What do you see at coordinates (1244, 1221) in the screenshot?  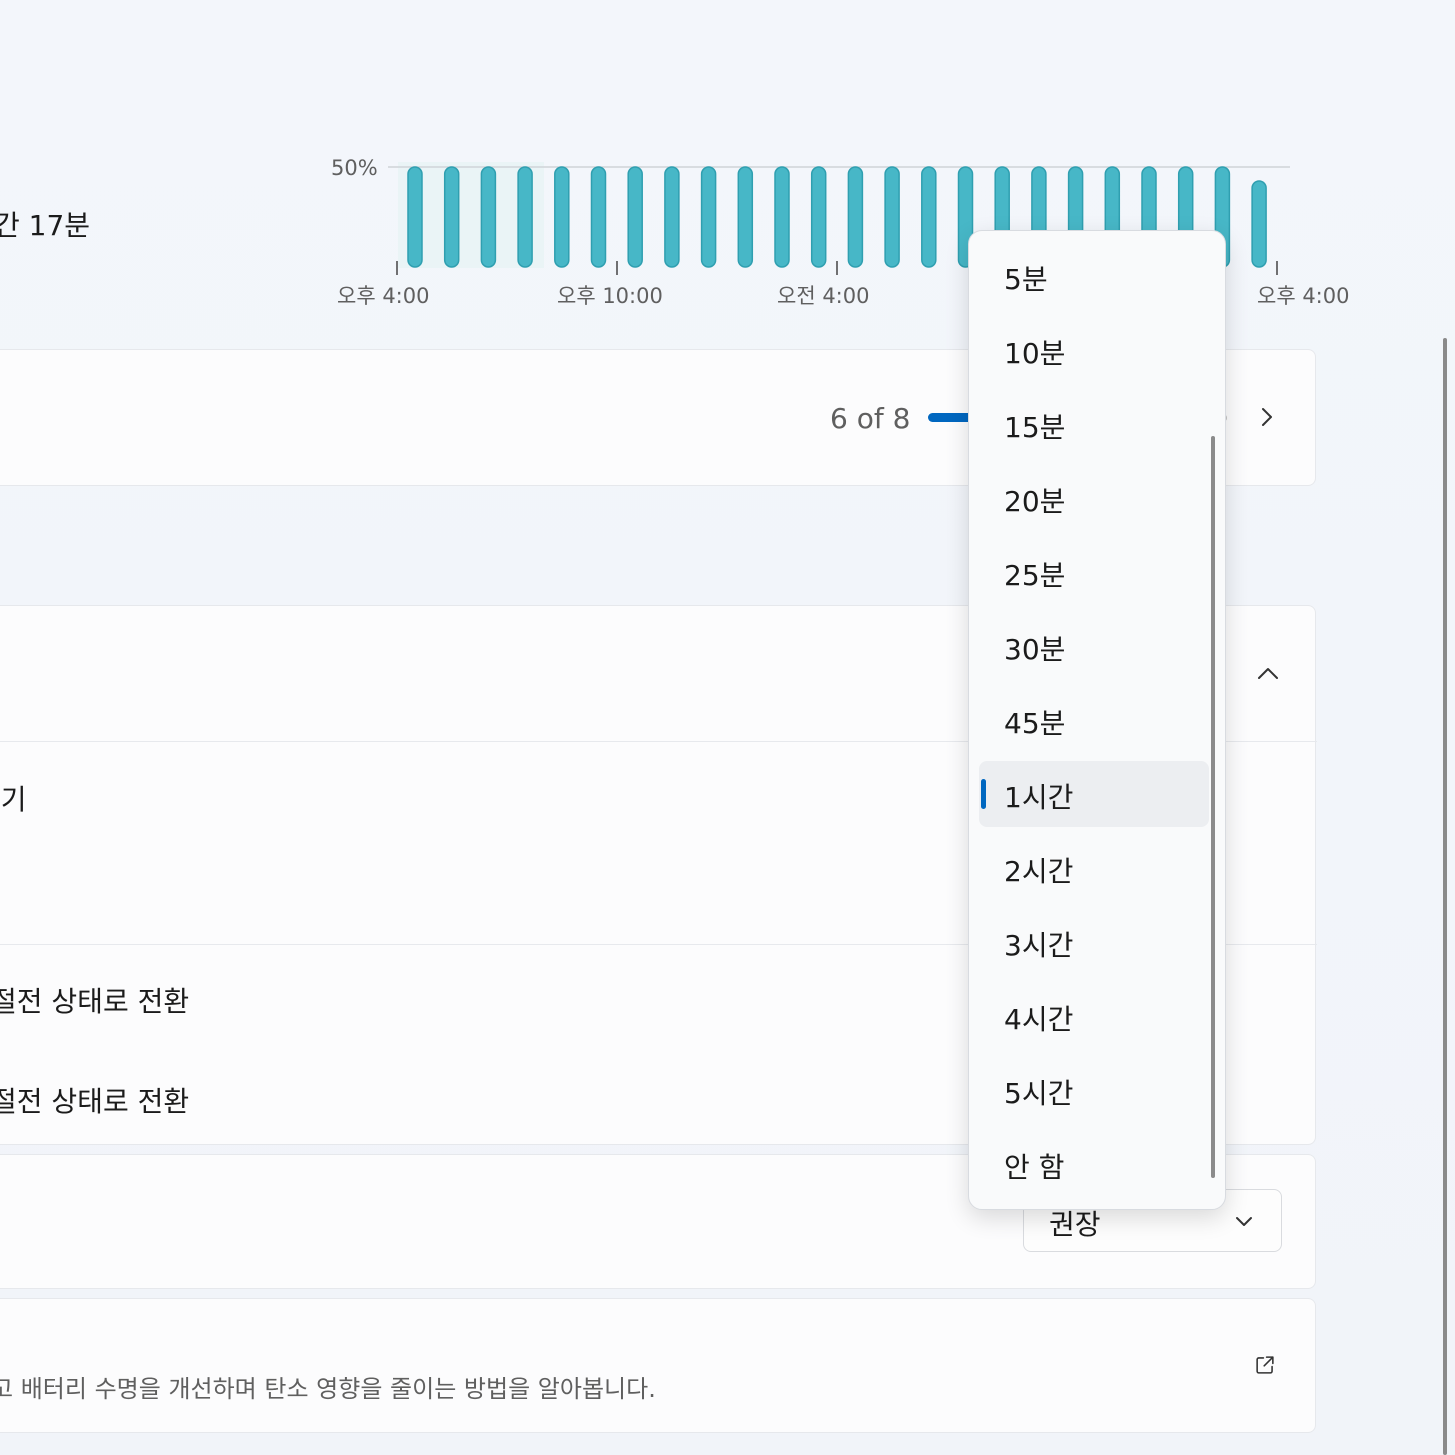 I see `chevron-down-icon` at bounding box center [1244, 1221].